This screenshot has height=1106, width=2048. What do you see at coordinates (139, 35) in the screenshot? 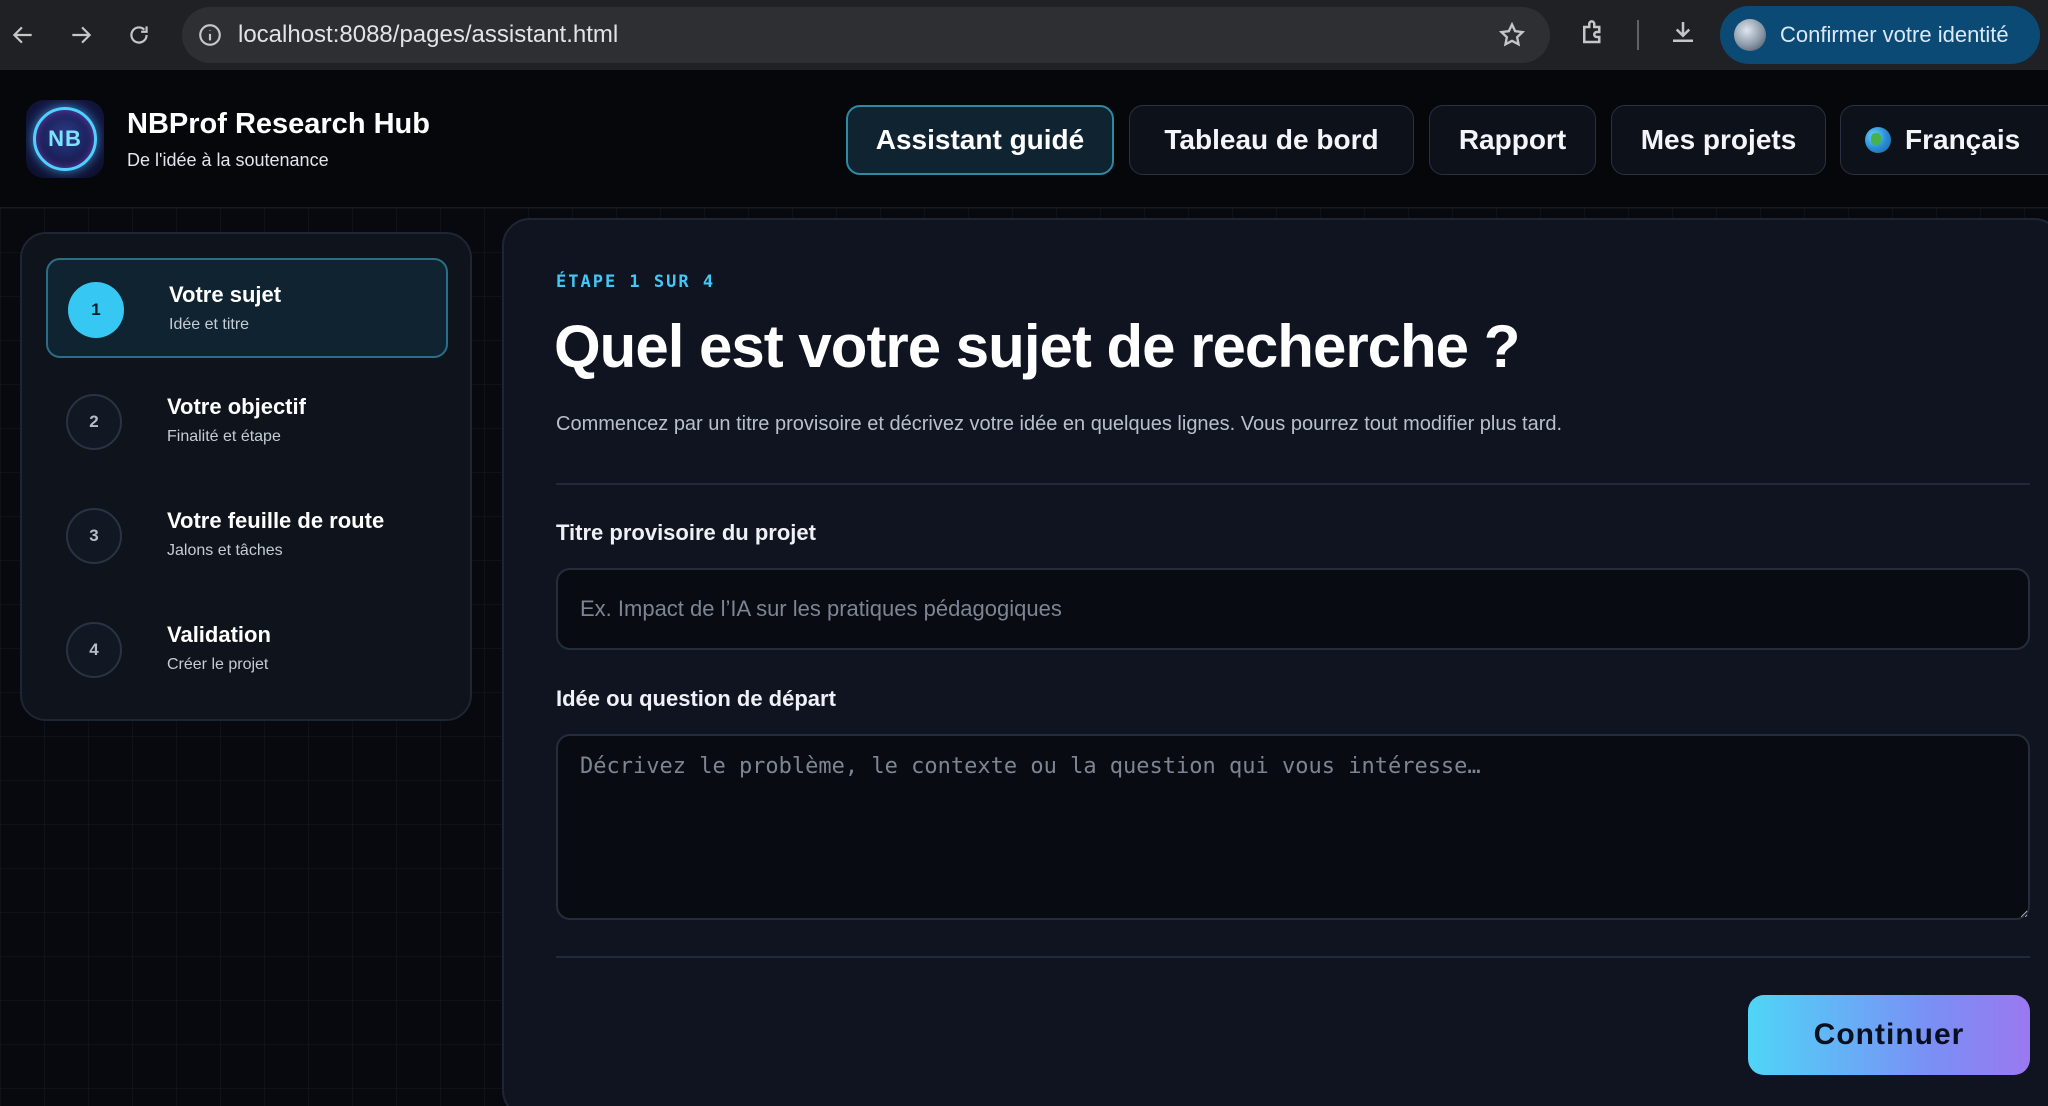
I see `reload-icon` at bounding box center [139, 35].